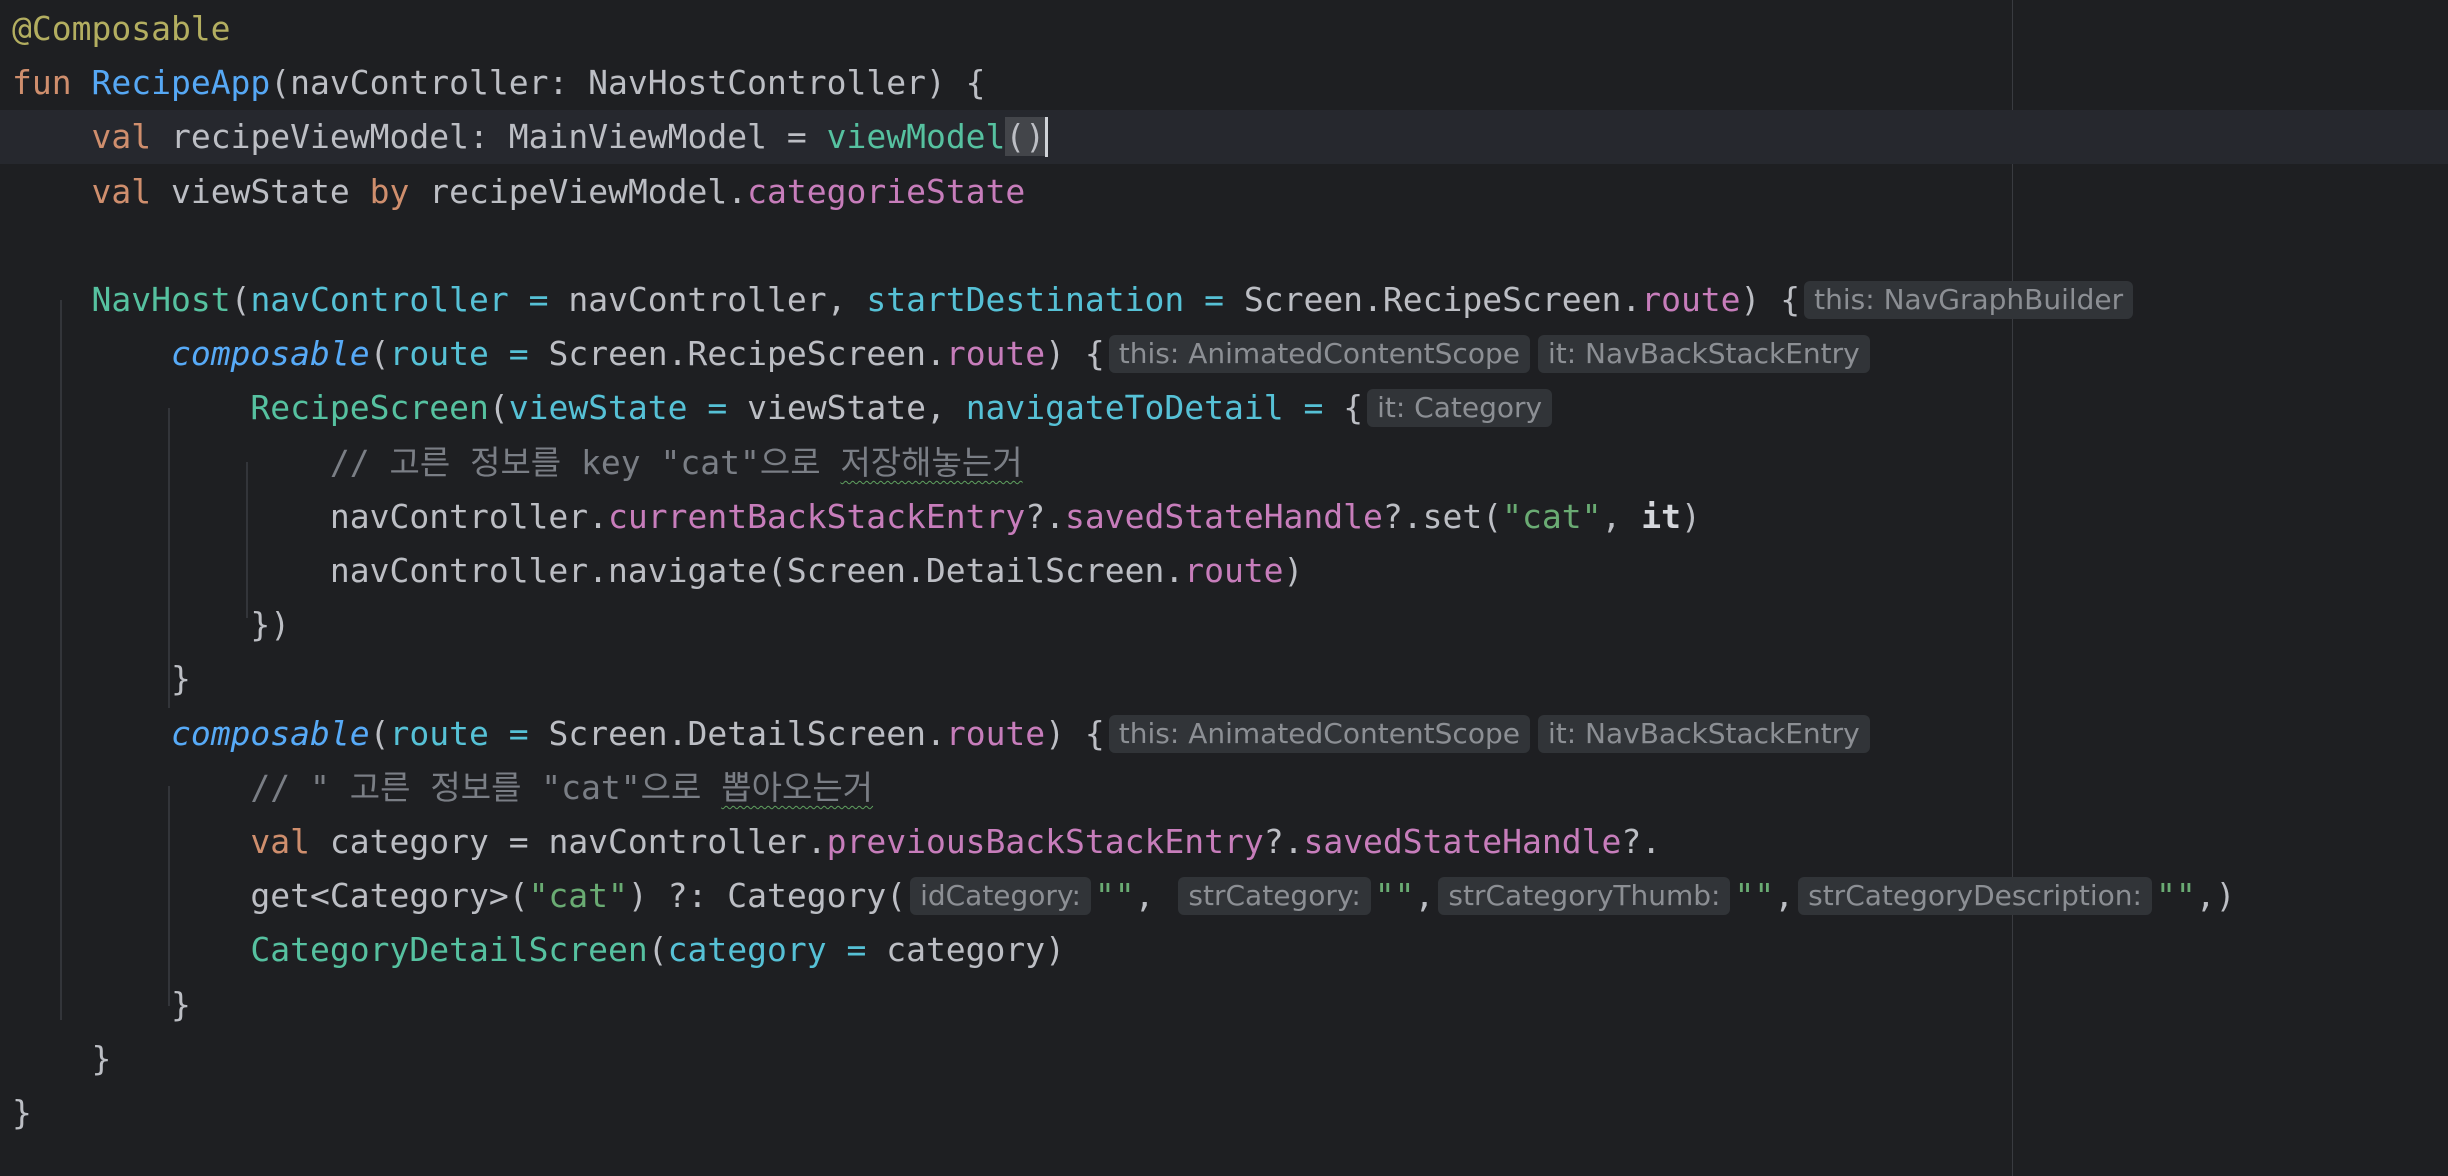  What do you see at coordinates (856, 407) in the screenshot?
I see `code-token: viewState,` at bounding box center [856, 407].